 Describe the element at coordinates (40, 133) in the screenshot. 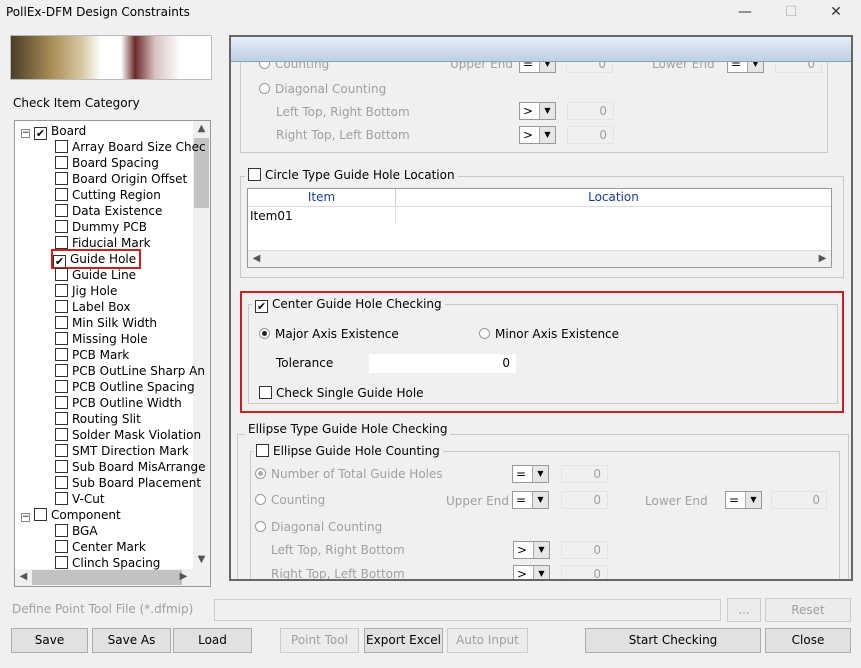

I see `checkbox-checked-icon: ✔` at that location.